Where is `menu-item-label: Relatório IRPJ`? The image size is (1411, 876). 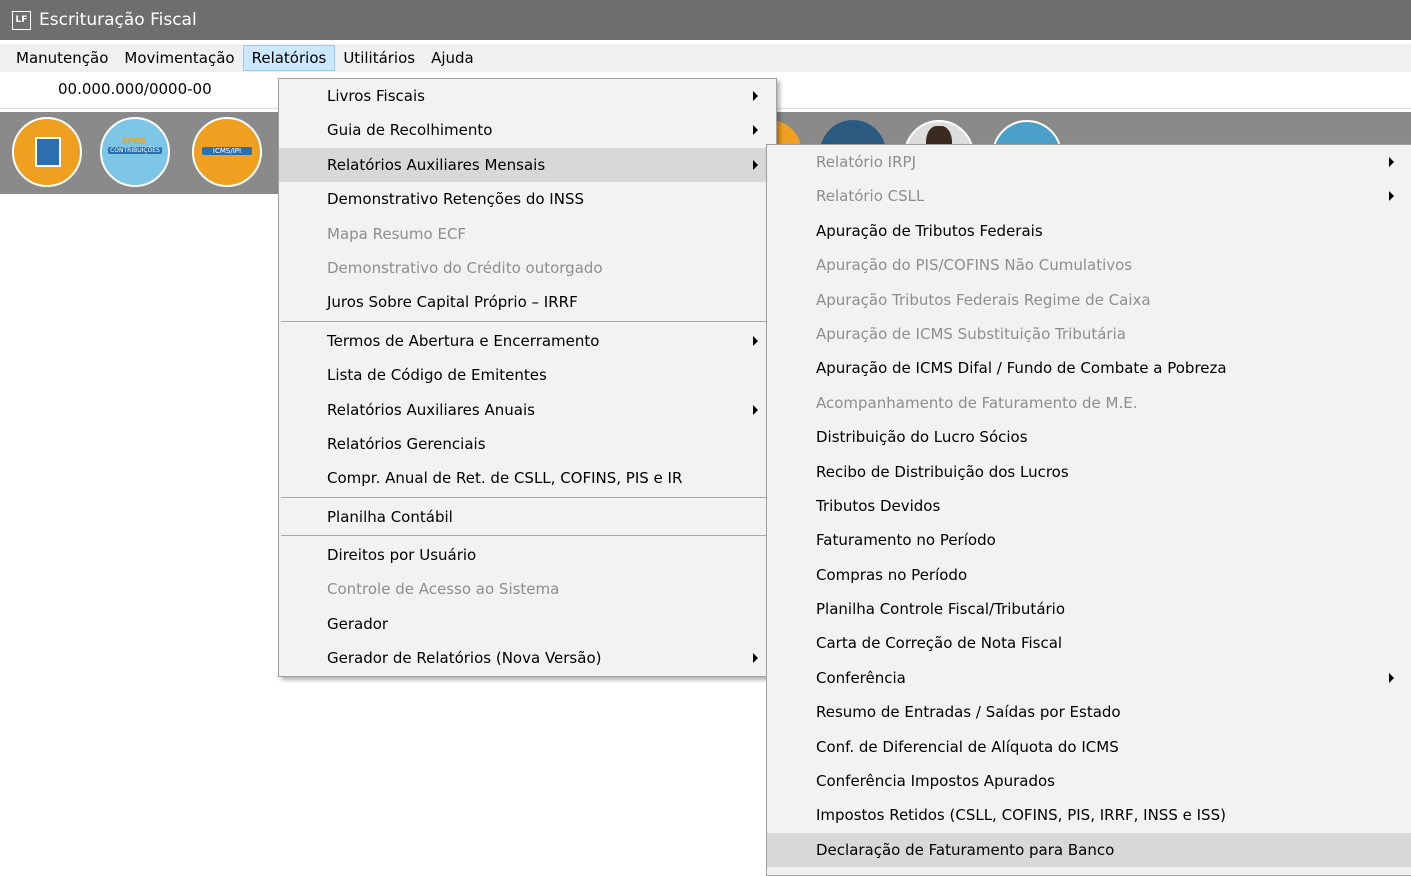
menu-item-label: Relatório IRPJ is located at coordinates (866, 162).